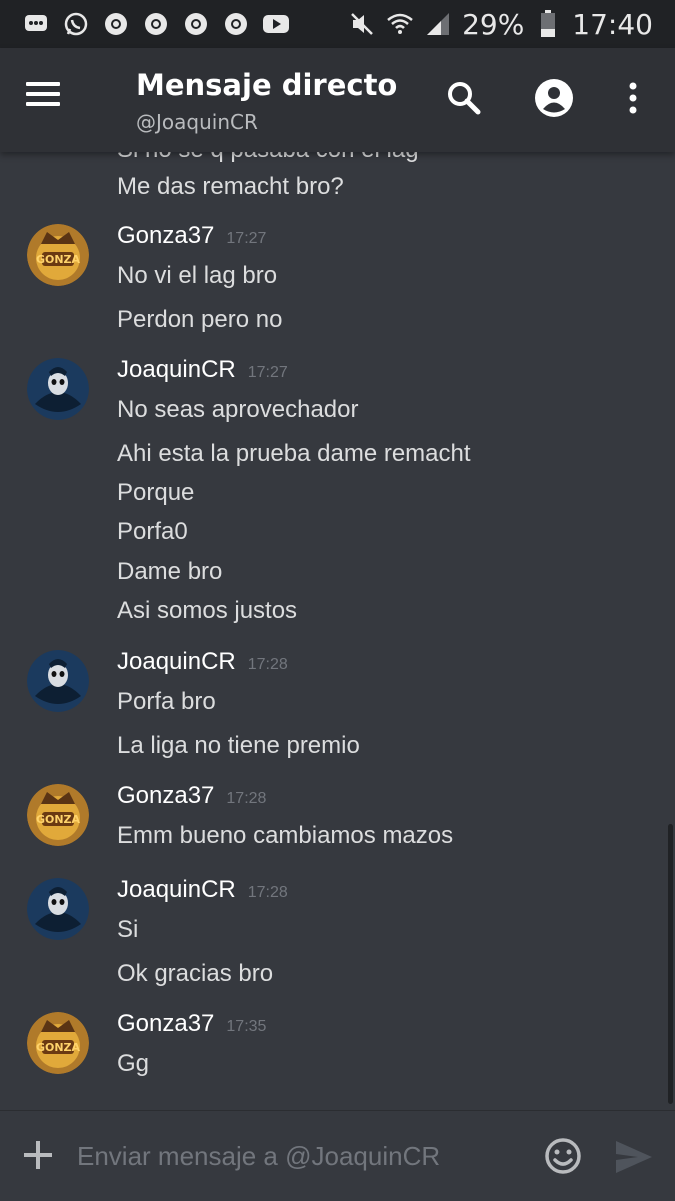 Image resolution: width=675 pixels, height=1201 pixels. What do you see at coordinates (268, 158) in the screenshot?
I see `message-line: Si no se q pasaba con el lag` at bounding box center [268, 158].